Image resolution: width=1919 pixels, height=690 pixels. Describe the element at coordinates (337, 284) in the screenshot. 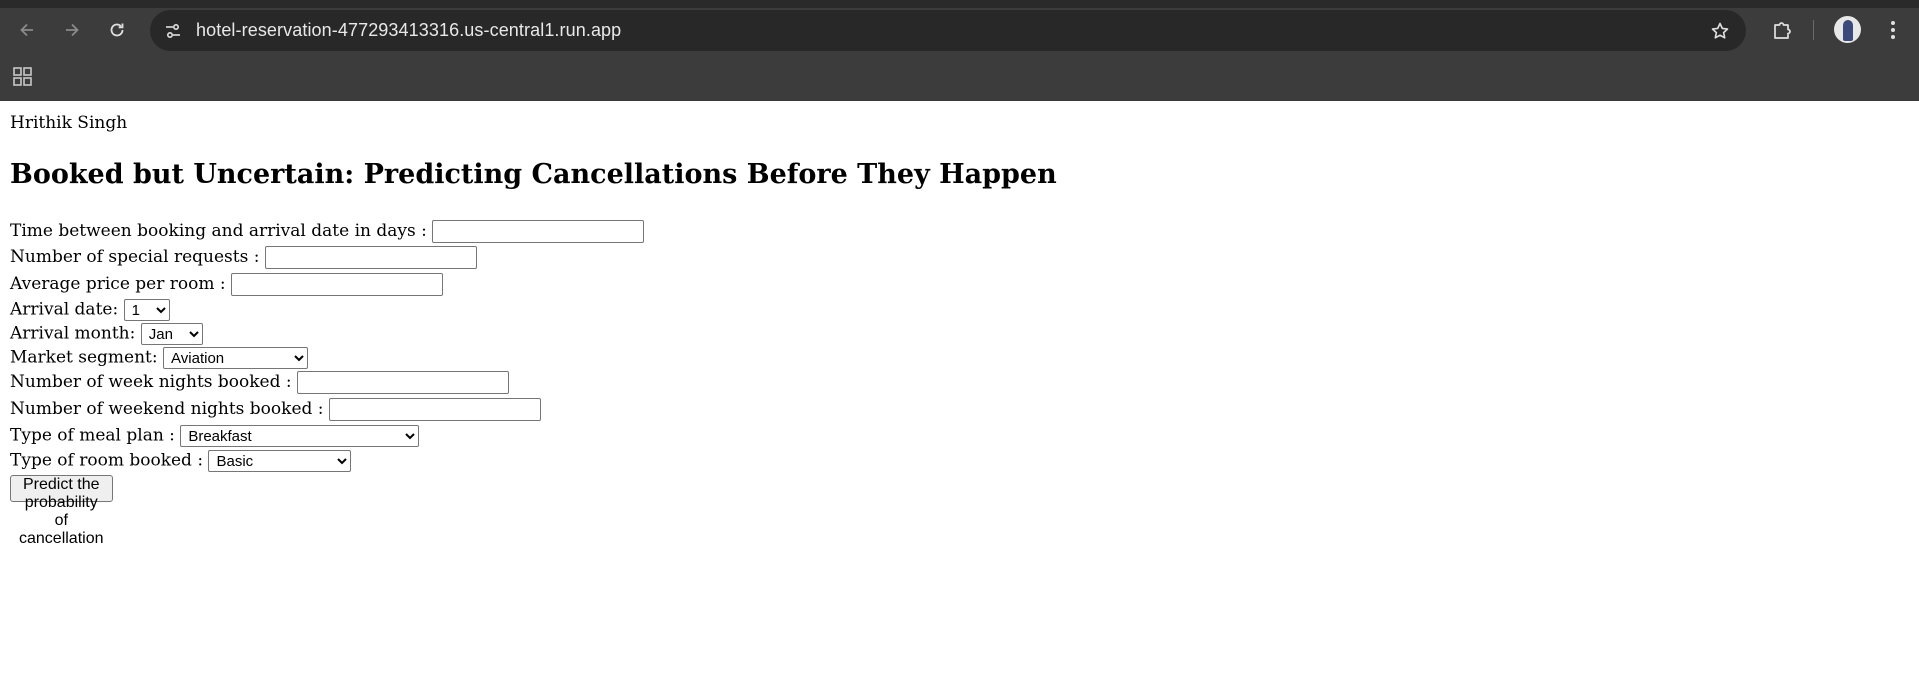

I see `avg-price-input` at that location.